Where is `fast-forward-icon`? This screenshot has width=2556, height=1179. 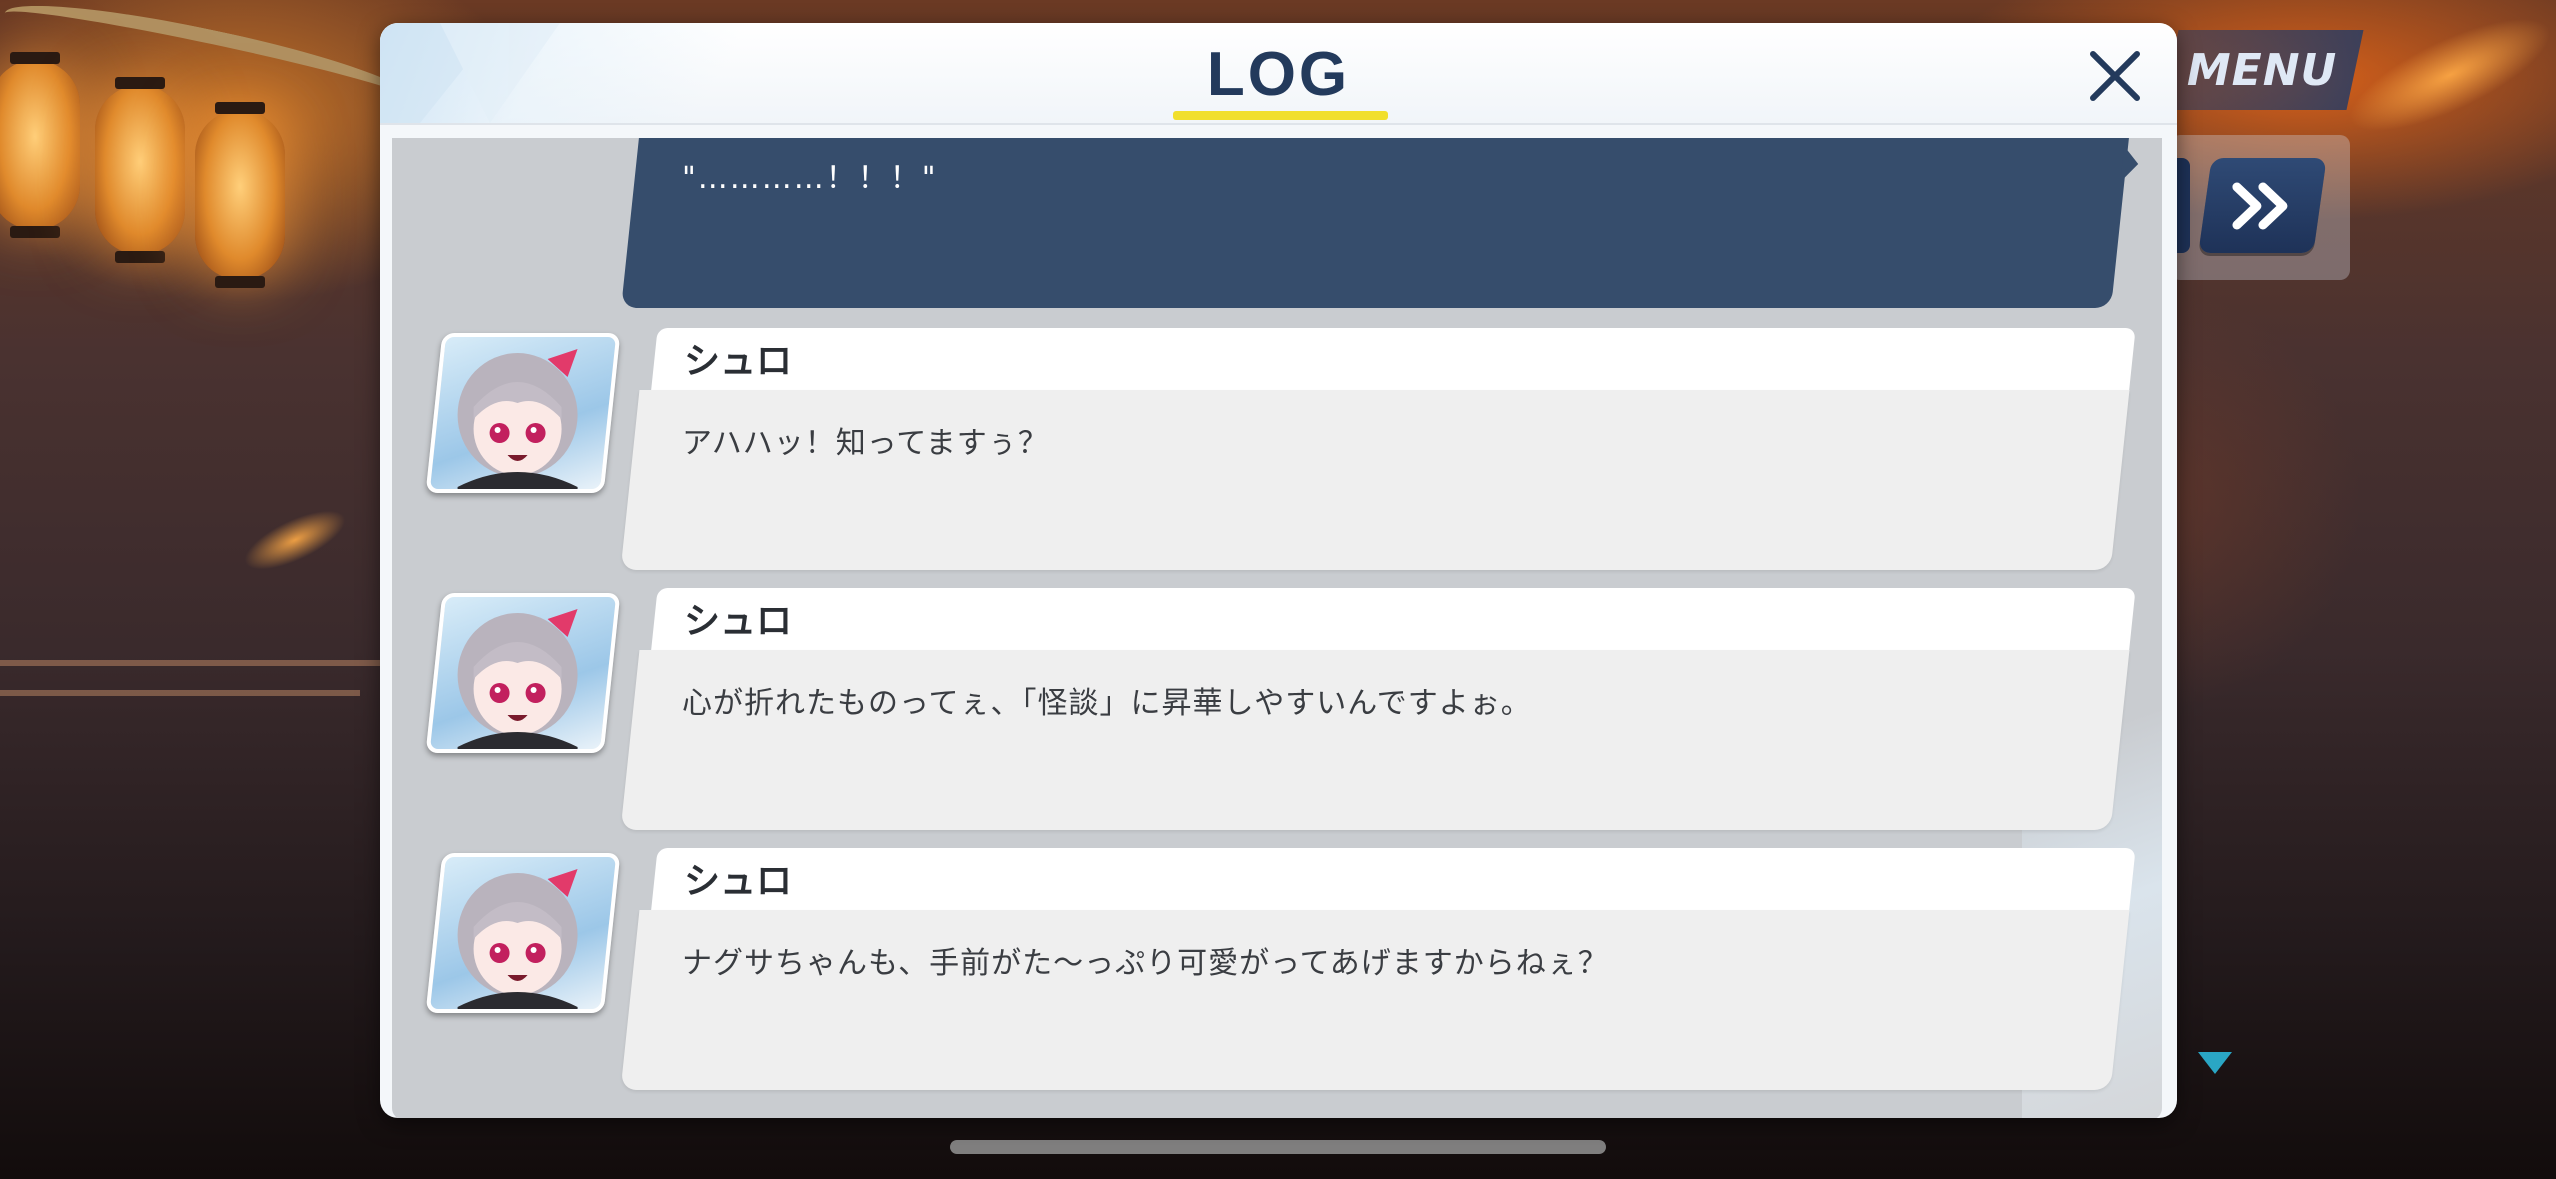
fast-forward-icon is located at coordinates (2259, 205).